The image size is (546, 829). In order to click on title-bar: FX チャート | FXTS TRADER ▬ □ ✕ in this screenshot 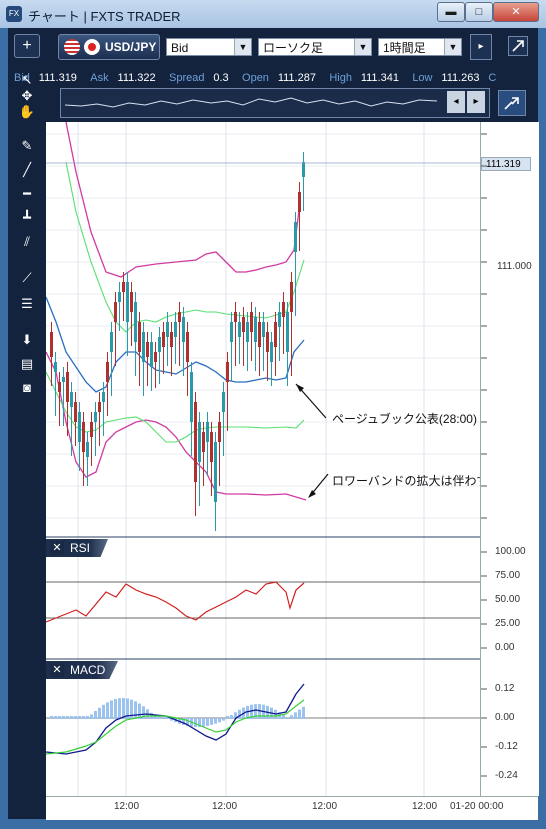, I will do `click(273, 14)`.